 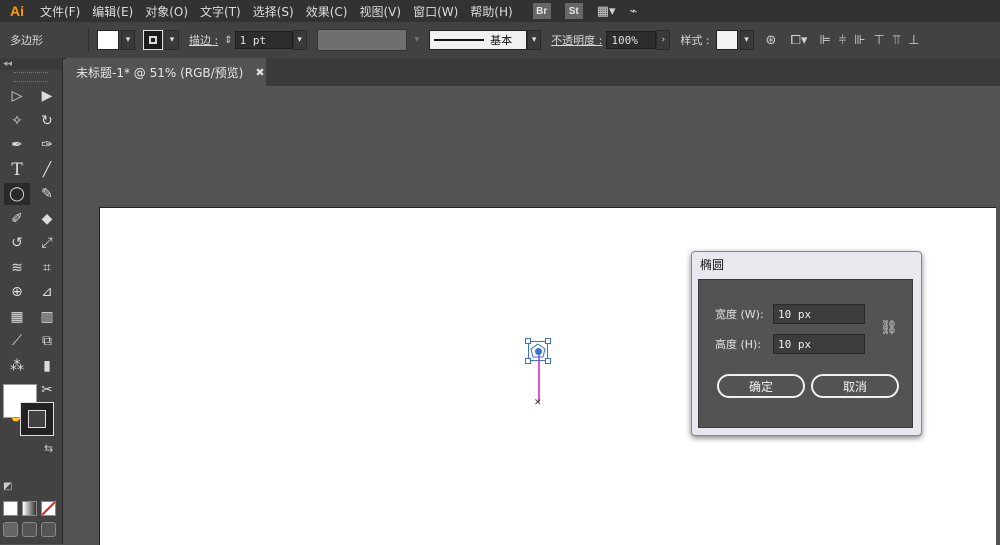 What do you see at coordinates (819, 314) in the screenshot?
I see `width-field: 10 px` at bounding box center [819, 314].